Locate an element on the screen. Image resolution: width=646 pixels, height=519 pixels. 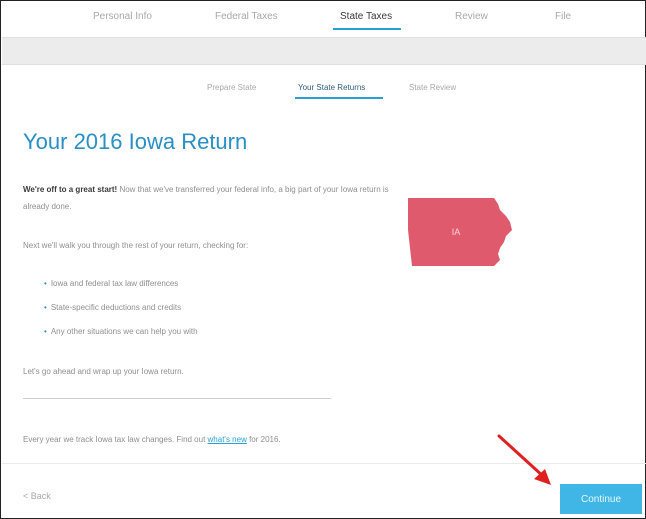
top-nav-federal-taxes: Federal Taxes is located at coordinates (246, 16).